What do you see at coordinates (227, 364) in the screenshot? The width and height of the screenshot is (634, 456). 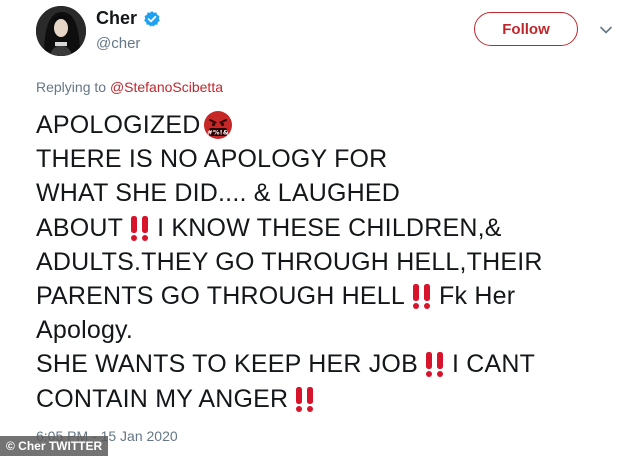 I see `tweet-line-text: SHE WANTS TO KEEP HER JOB` at bounding box center [227, 364].